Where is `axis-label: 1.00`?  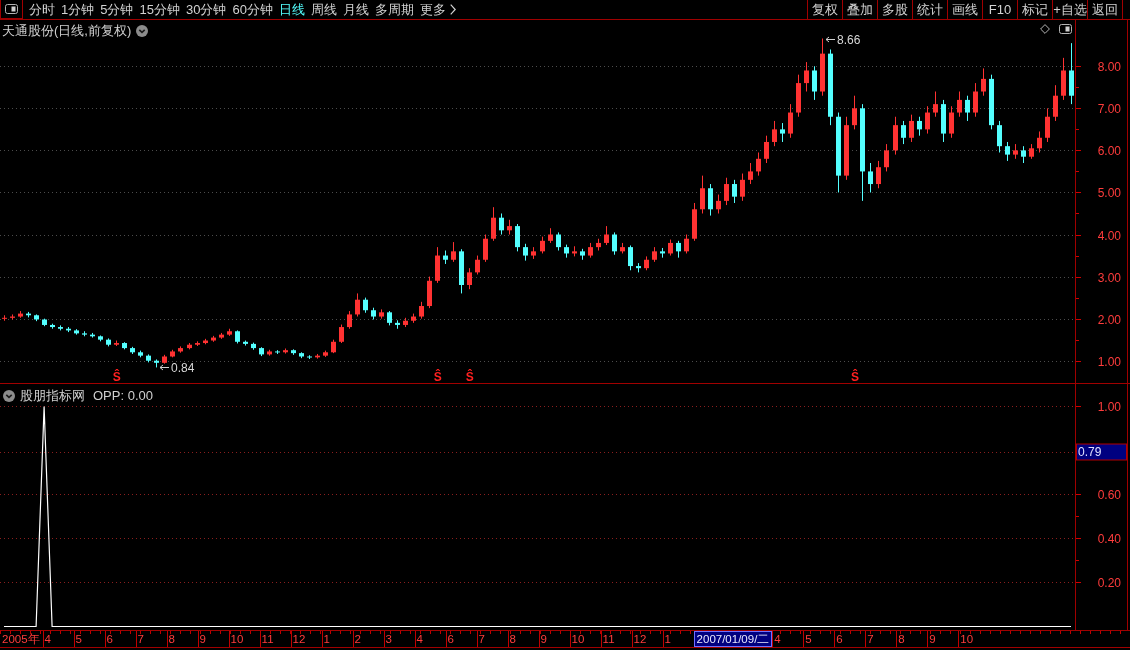 axis-label: 1.00 is located at coordinates (1109, 406).